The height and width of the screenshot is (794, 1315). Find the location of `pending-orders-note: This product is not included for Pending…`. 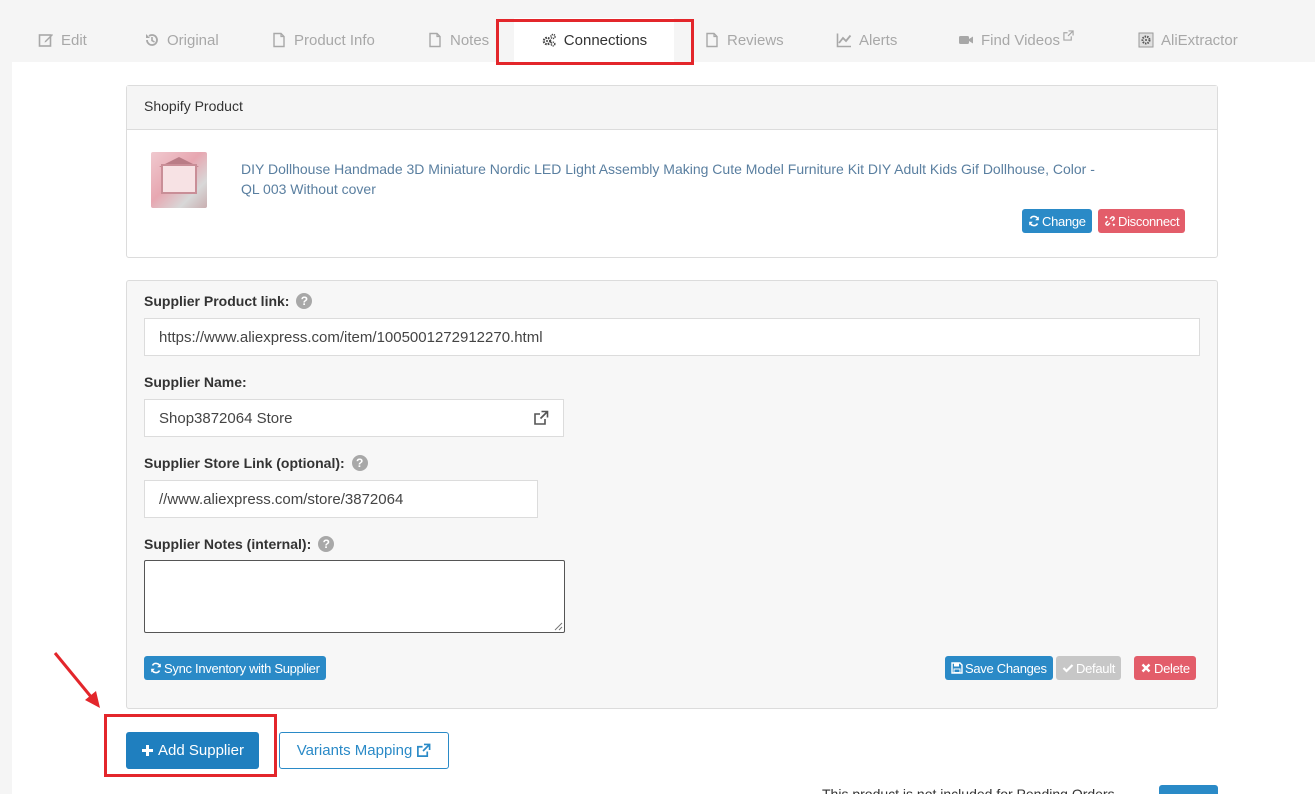

pending-orders-note: This product is not included for Pending… is located at coordinates (968, 790).